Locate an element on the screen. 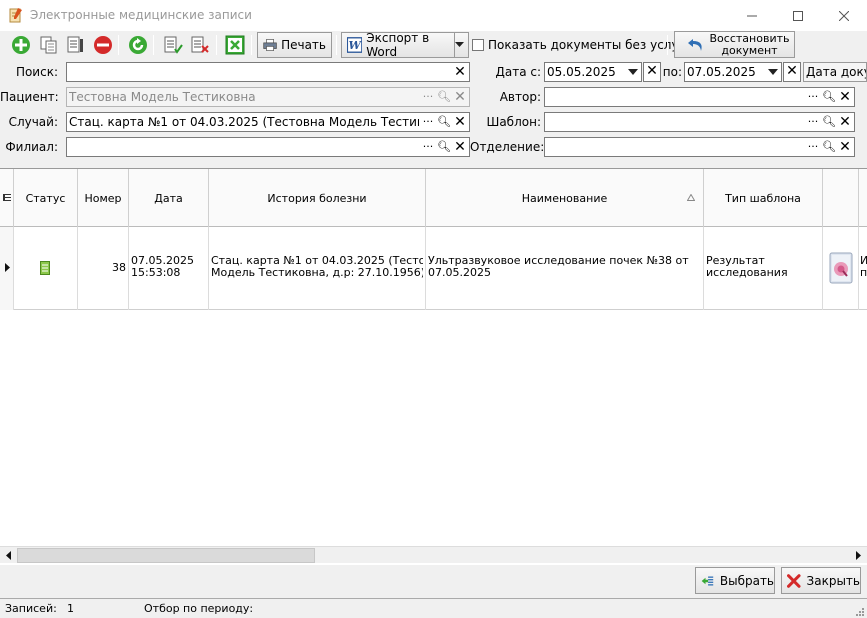 This screenshot has height=618, width=867. print-label: Печать is located at coordinates (303, 45).